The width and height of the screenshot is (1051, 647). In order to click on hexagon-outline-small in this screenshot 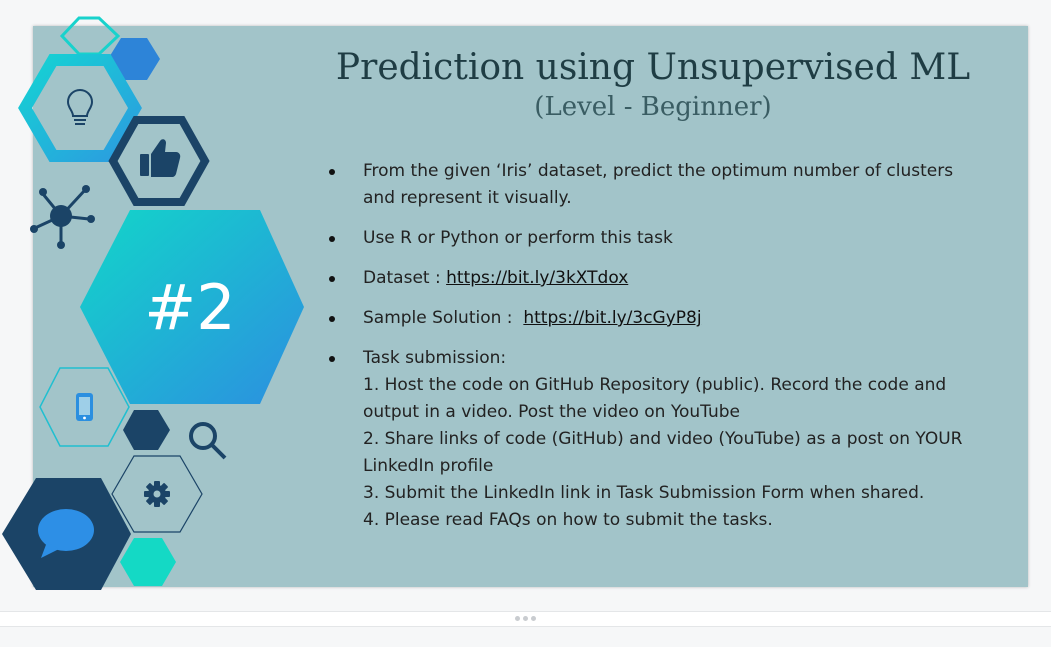, I will do `click(90, 36)`.